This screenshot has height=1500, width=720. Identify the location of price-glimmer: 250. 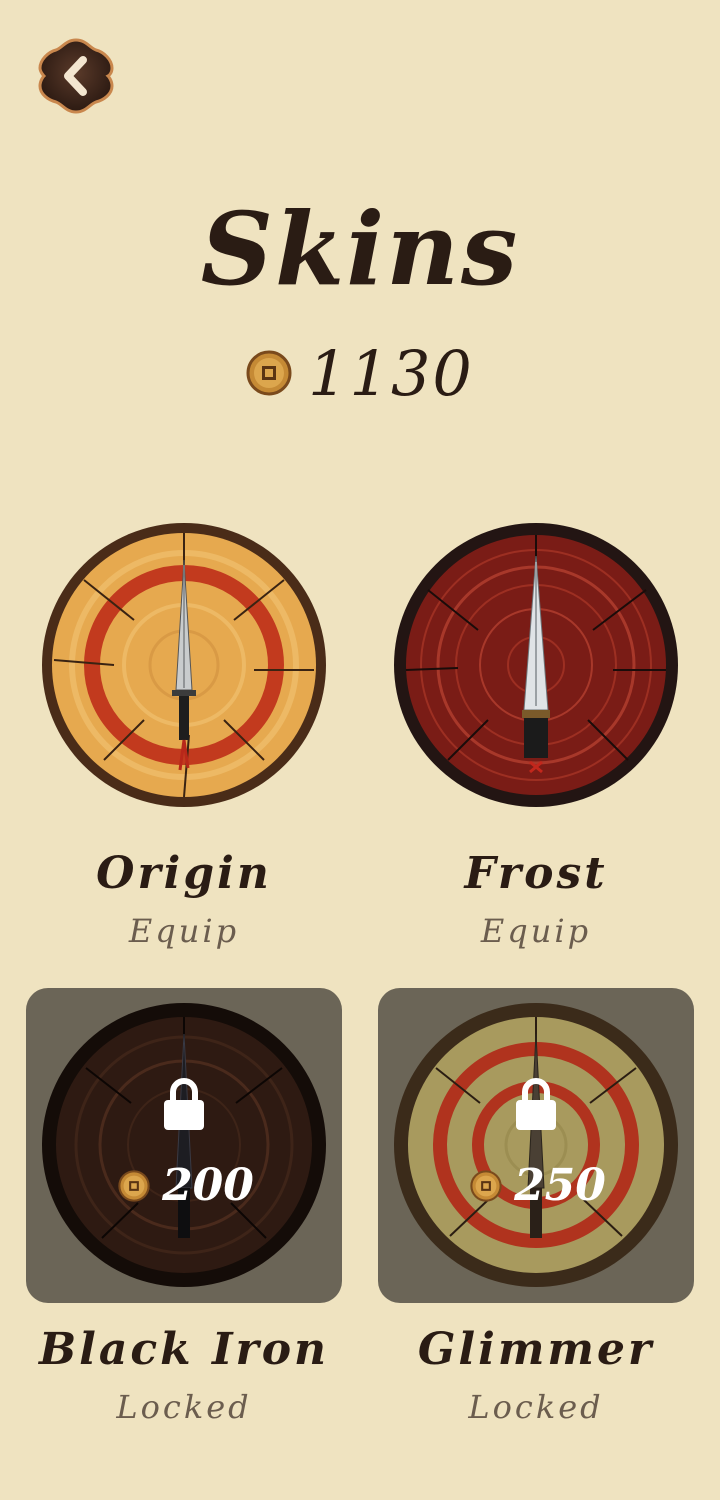
(560, 1185).